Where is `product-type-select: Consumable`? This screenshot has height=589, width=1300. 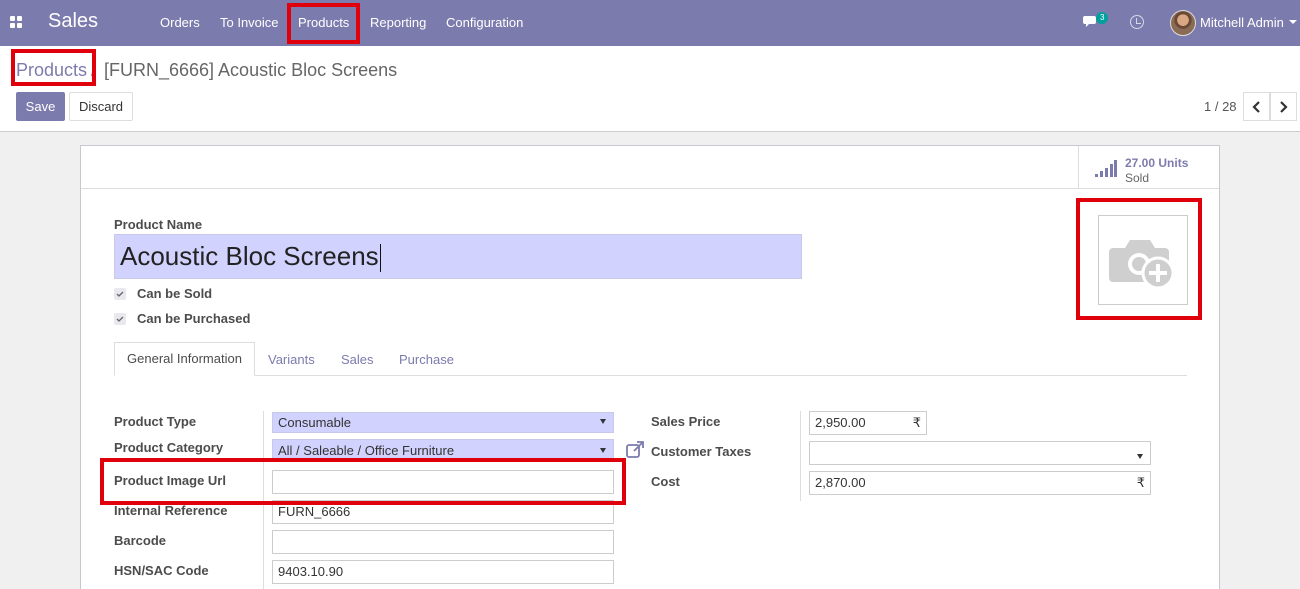
product-type-select: Consumable is located at coordinates (443, 422).